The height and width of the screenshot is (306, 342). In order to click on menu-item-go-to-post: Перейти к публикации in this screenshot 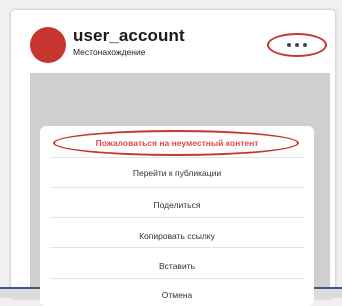, I will do `click(177, 173)`.